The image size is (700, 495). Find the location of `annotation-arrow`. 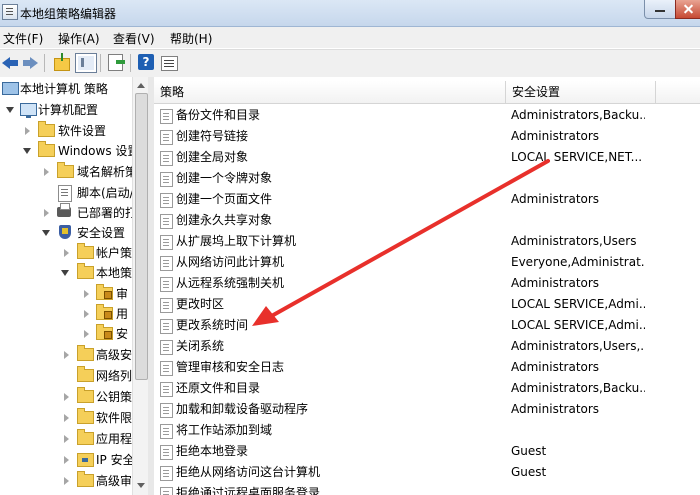

annotation-arrow is located at coordinates (401, 242).